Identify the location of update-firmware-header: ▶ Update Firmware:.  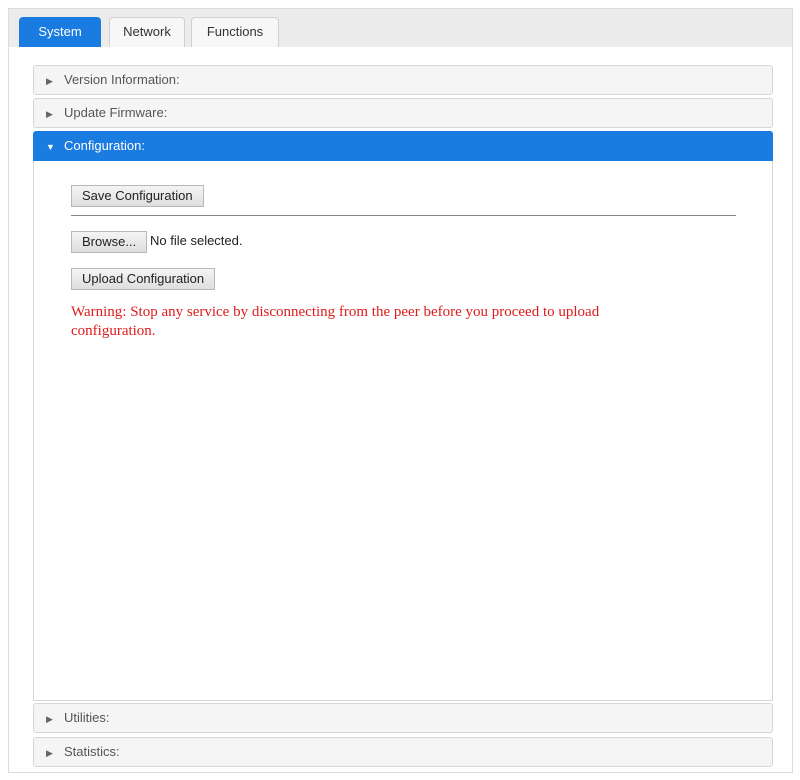
(403, 113).